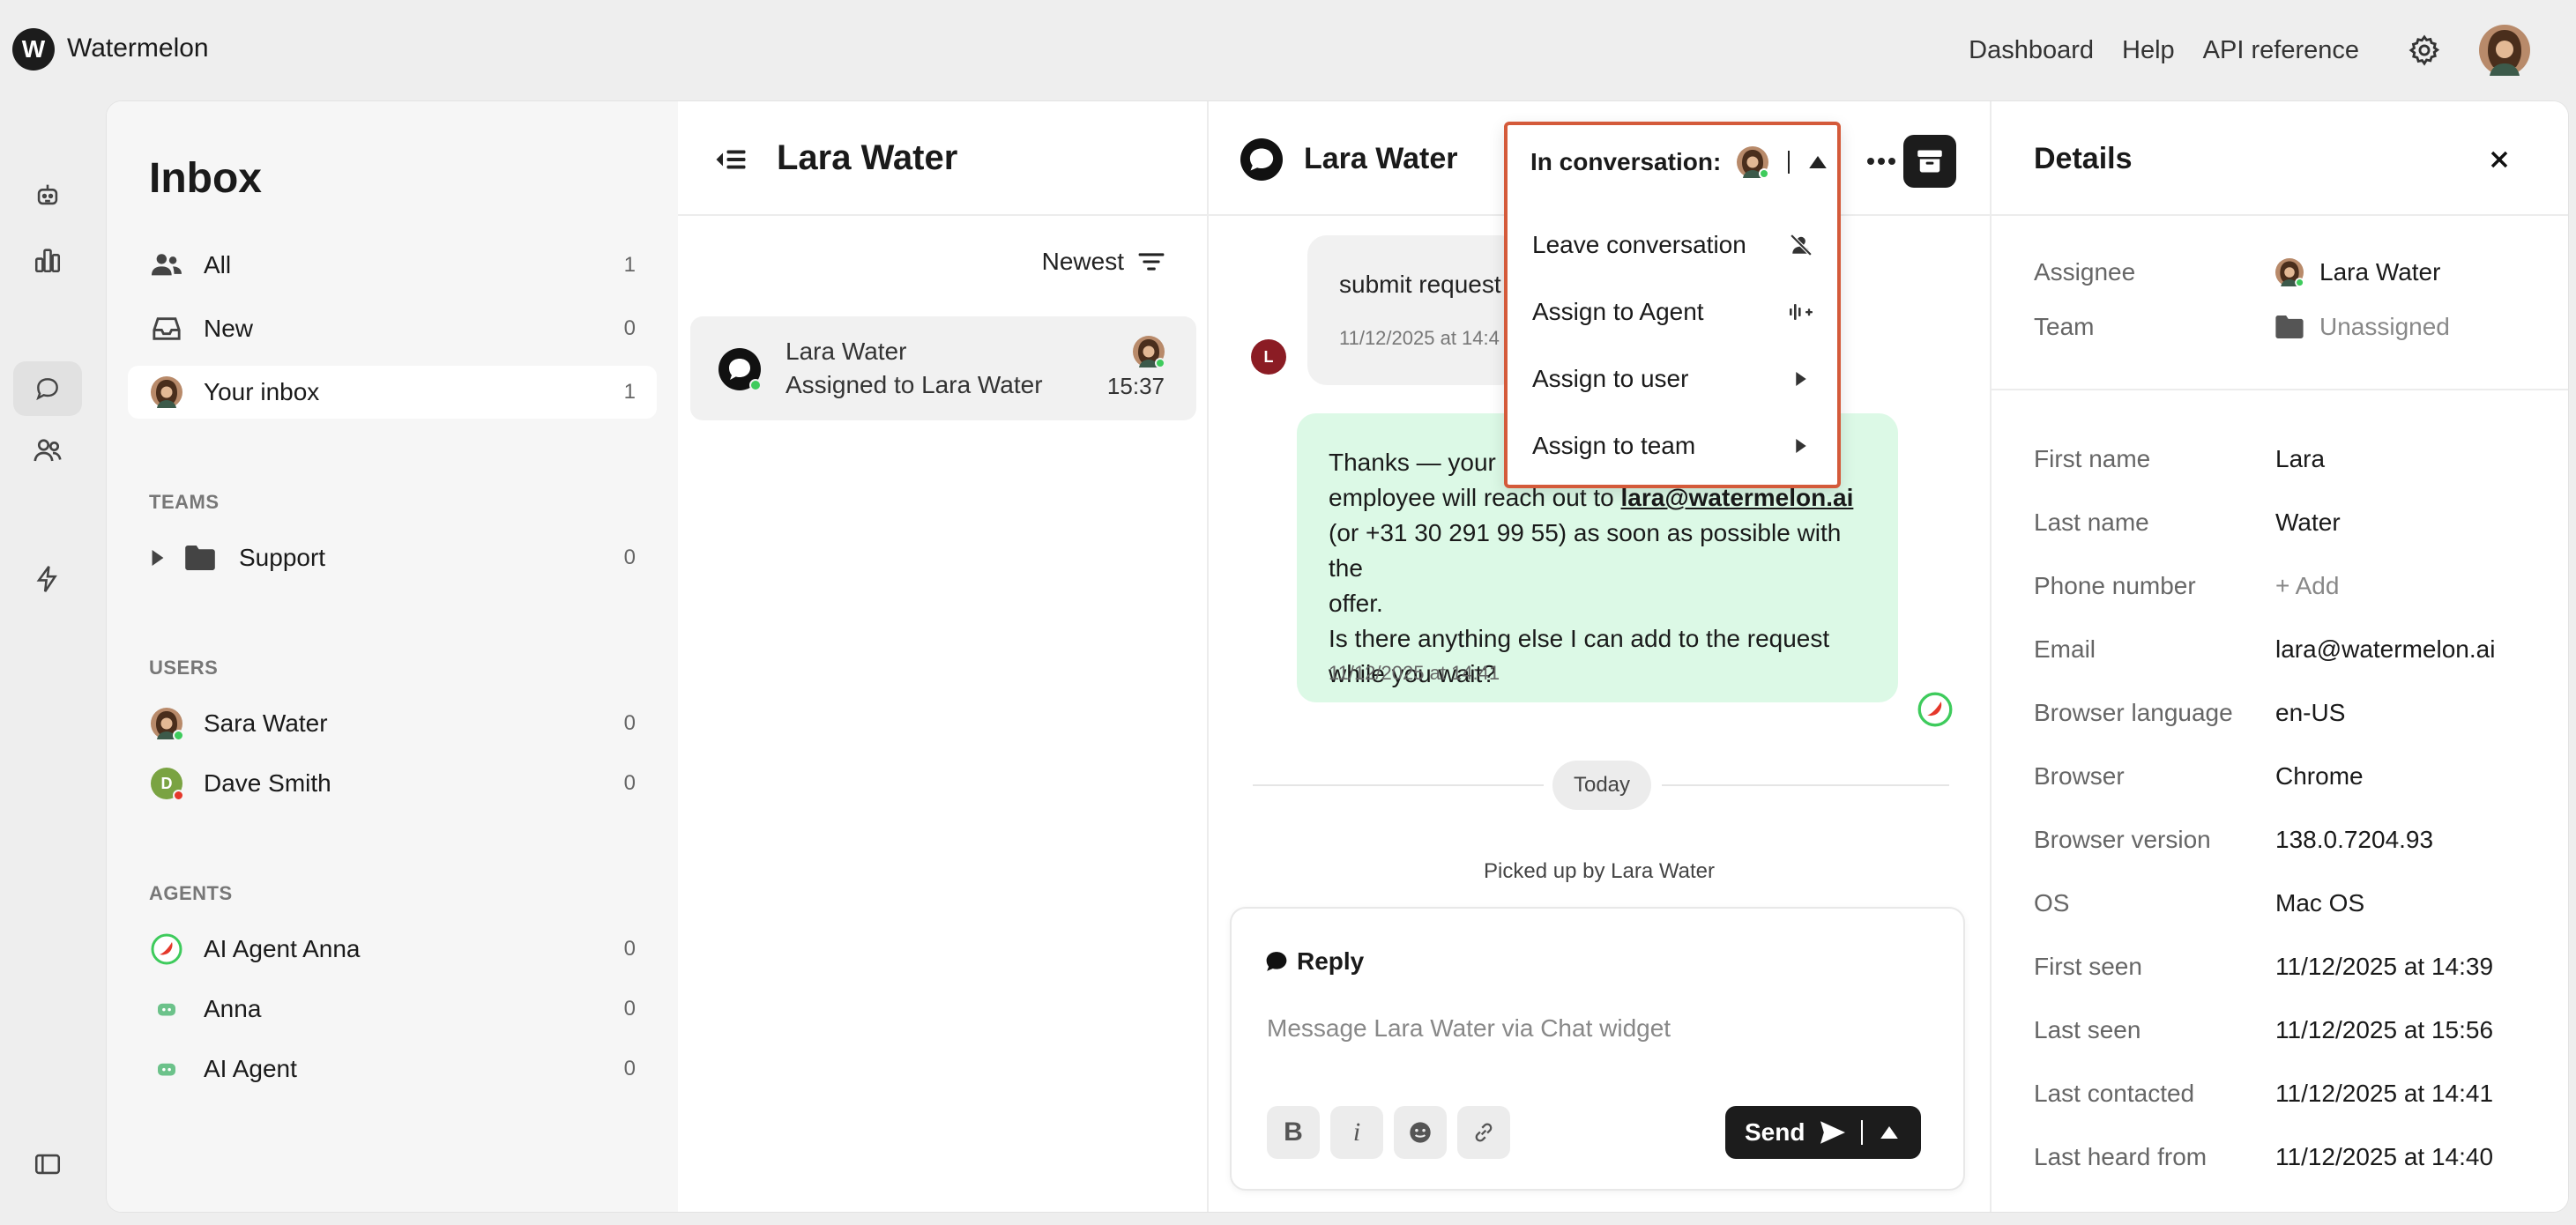 Image resolution: width=2576 pixels, height=1225 pixels. I want to click on details-header: Details, so click(2280, 158).